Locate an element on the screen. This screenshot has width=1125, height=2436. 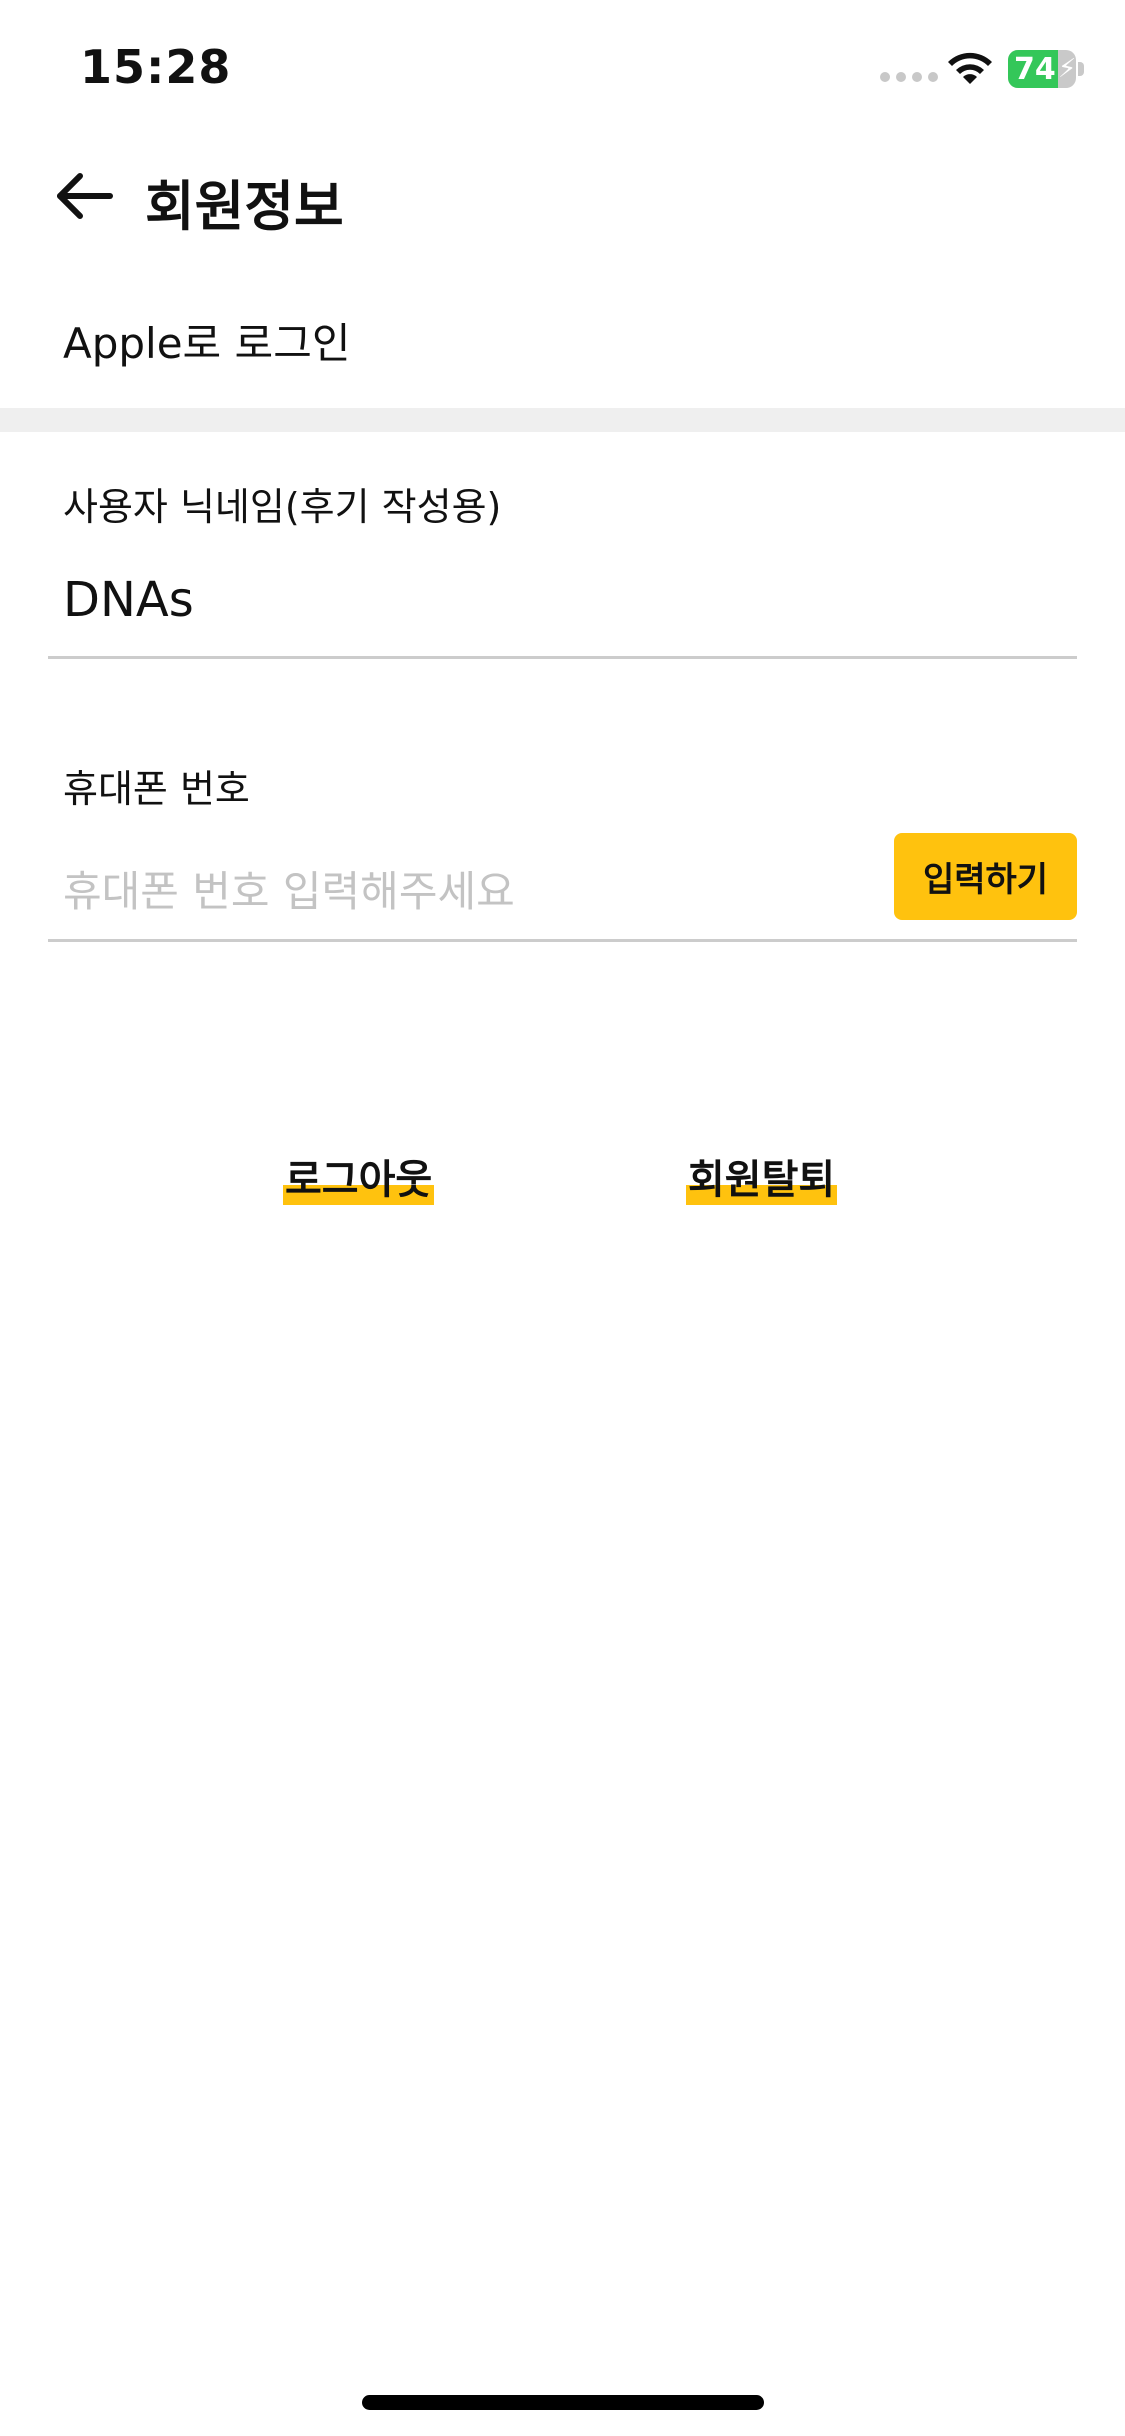
battery-level: 74 is located at coordinates (1035, 69).